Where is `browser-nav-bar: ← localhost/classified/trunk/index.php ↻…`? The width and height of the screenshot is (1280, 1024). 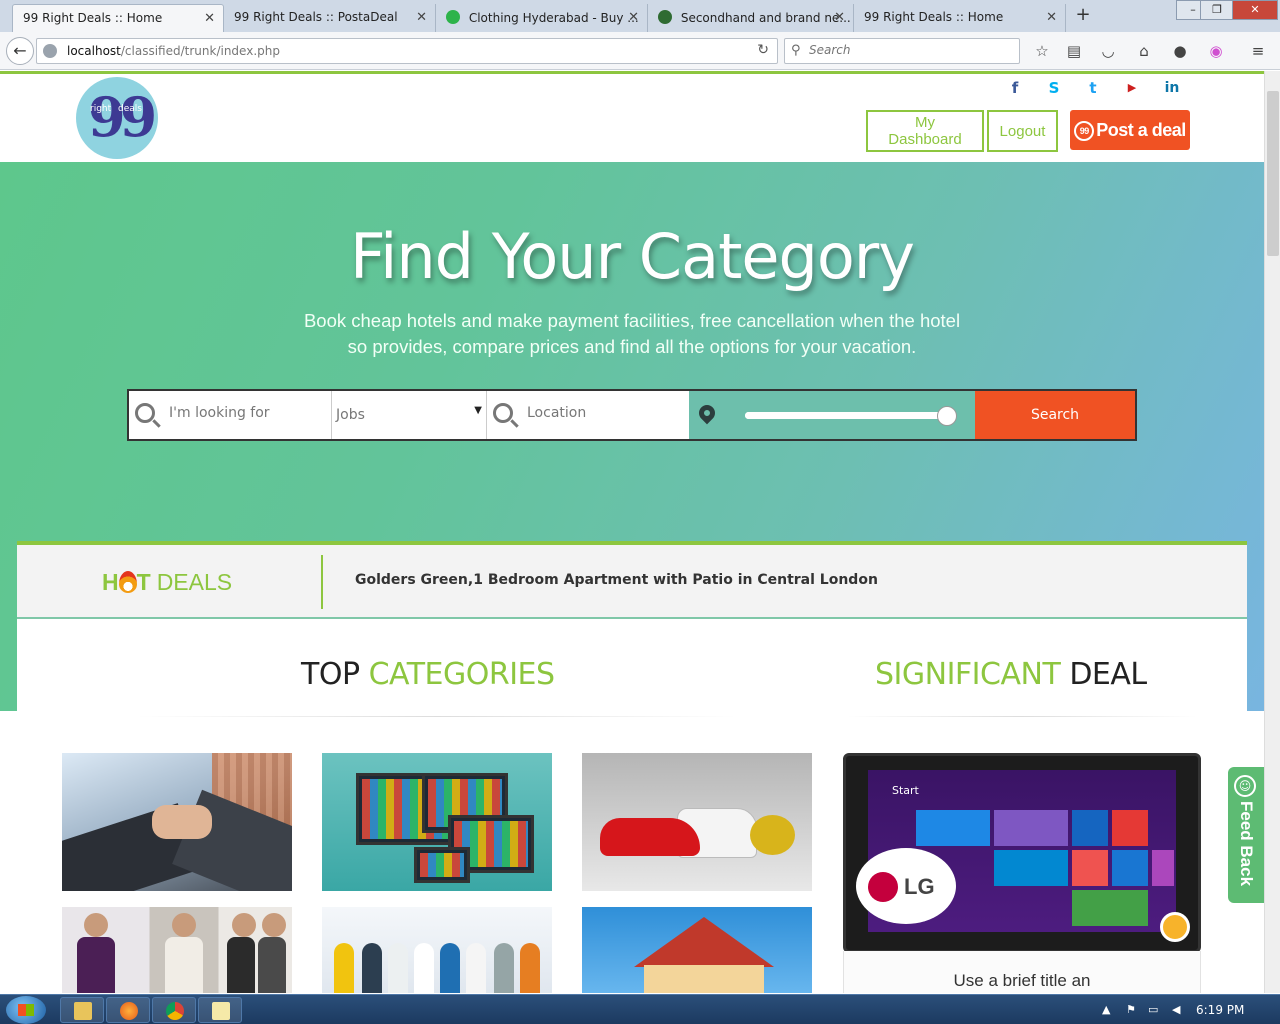
browser-nav-bar: ← localhost/classified/trunk/index.php ↻… is located at coordinates (640, 51).